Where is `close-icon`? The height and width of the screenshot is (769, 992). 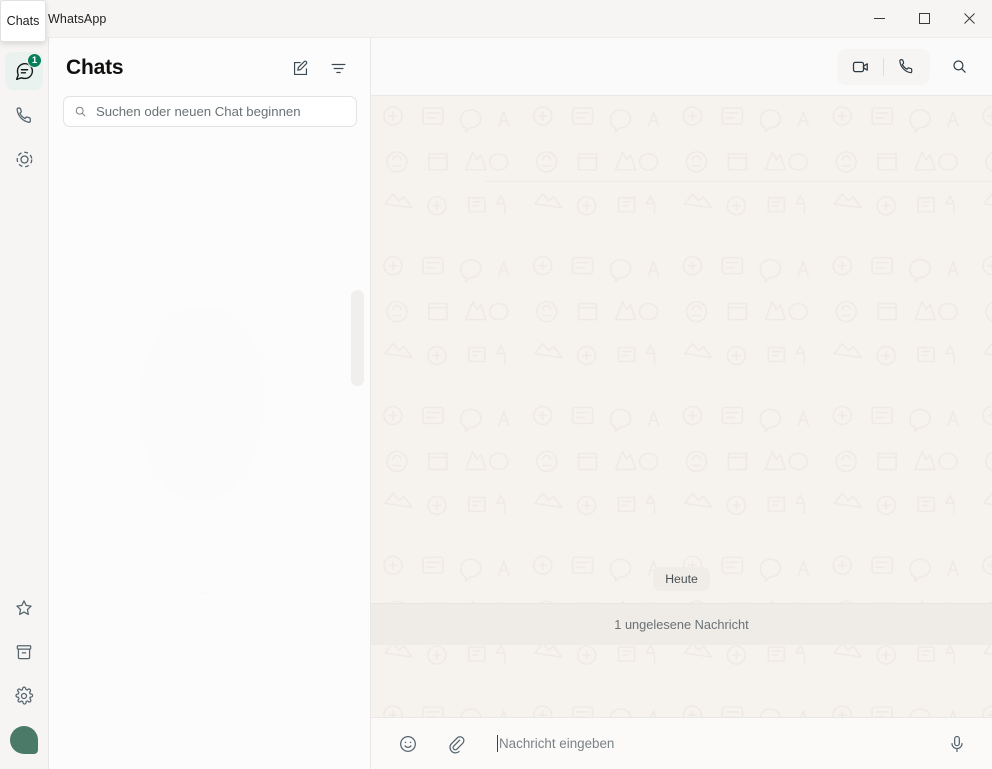
close-icon is located at coordinates (969, 18).